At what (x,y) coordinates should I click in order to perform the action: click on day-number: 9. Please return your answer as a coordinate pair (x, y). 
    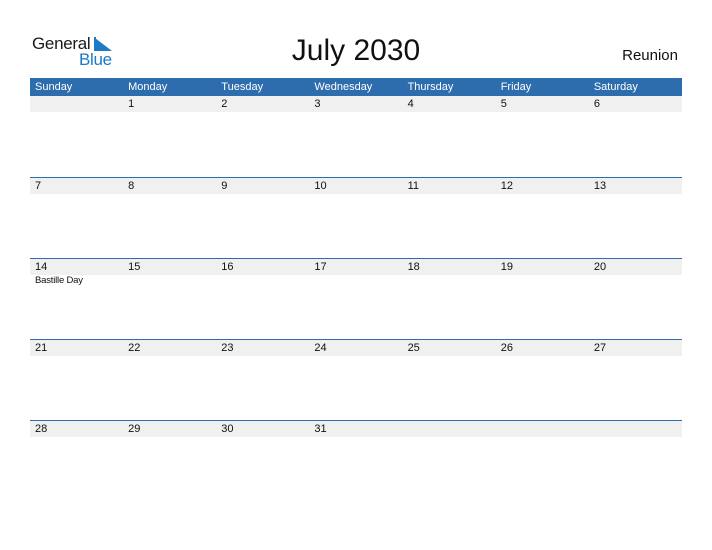
    Looking at the image, I should click on (224, 186).